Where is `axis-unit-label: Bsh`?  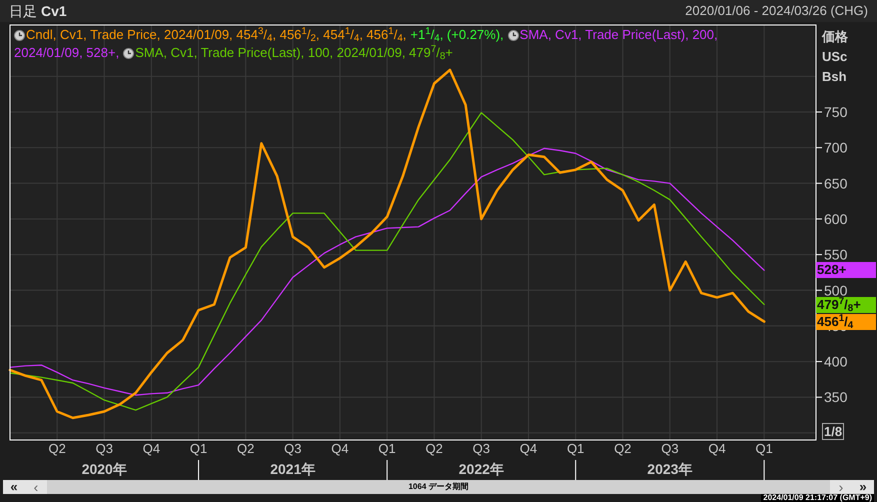
axis-unit-label: Bsh is located at coordinates (835, 77).